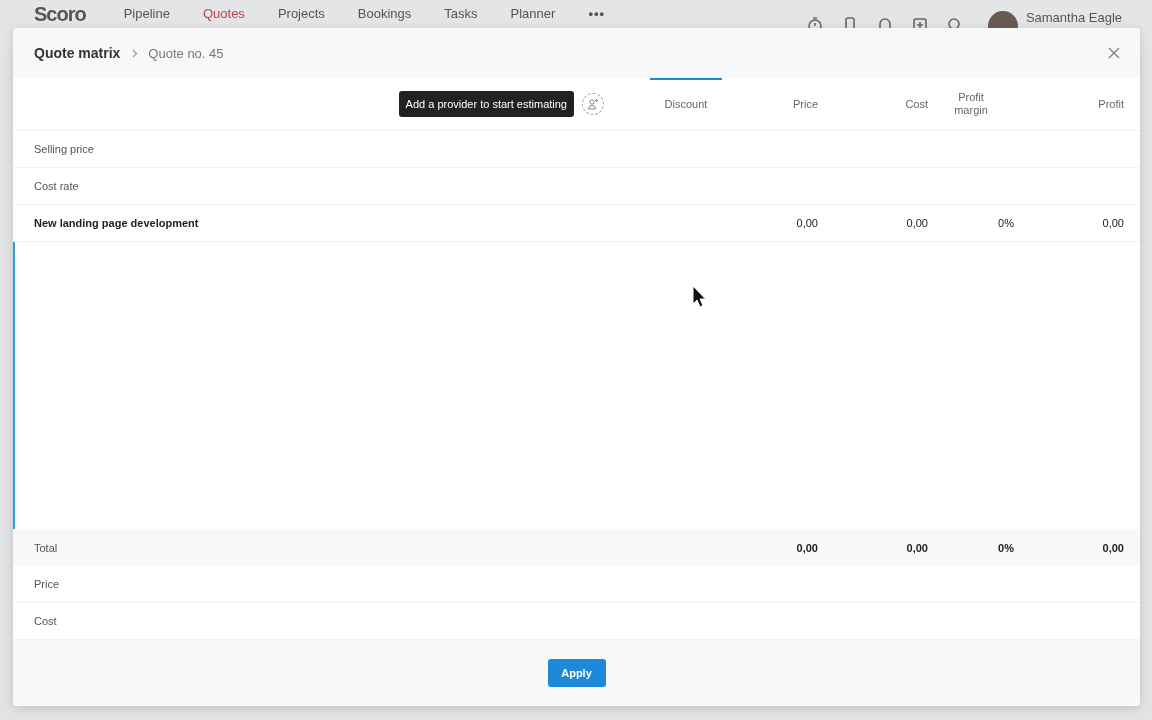  I want to click on row-label: Price, so click(47, 584).